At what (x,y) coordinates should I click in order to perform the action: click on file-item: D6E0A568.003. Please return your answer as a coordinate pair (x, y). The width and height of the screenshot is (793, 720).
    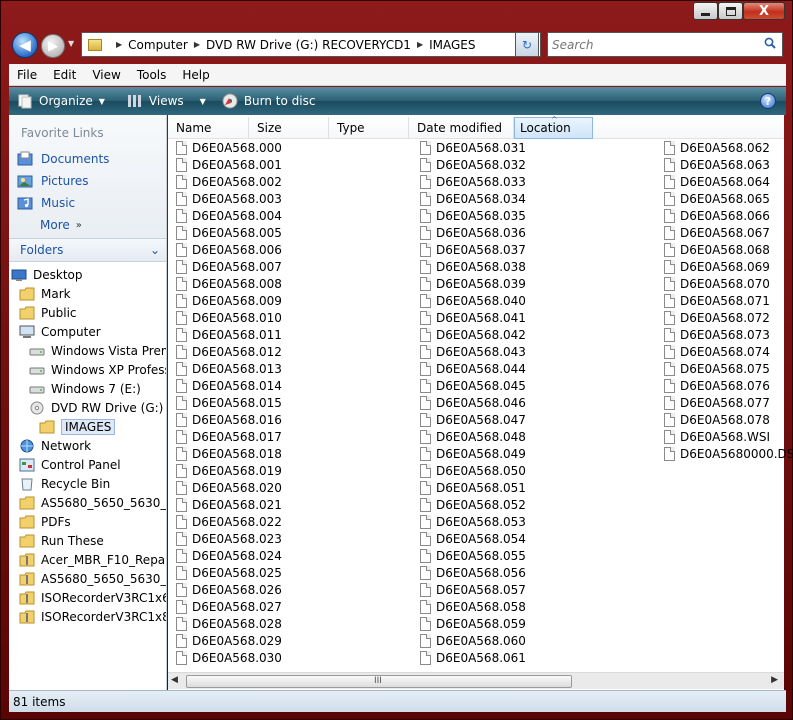
    Looking at the image, I should click on (229, 198).